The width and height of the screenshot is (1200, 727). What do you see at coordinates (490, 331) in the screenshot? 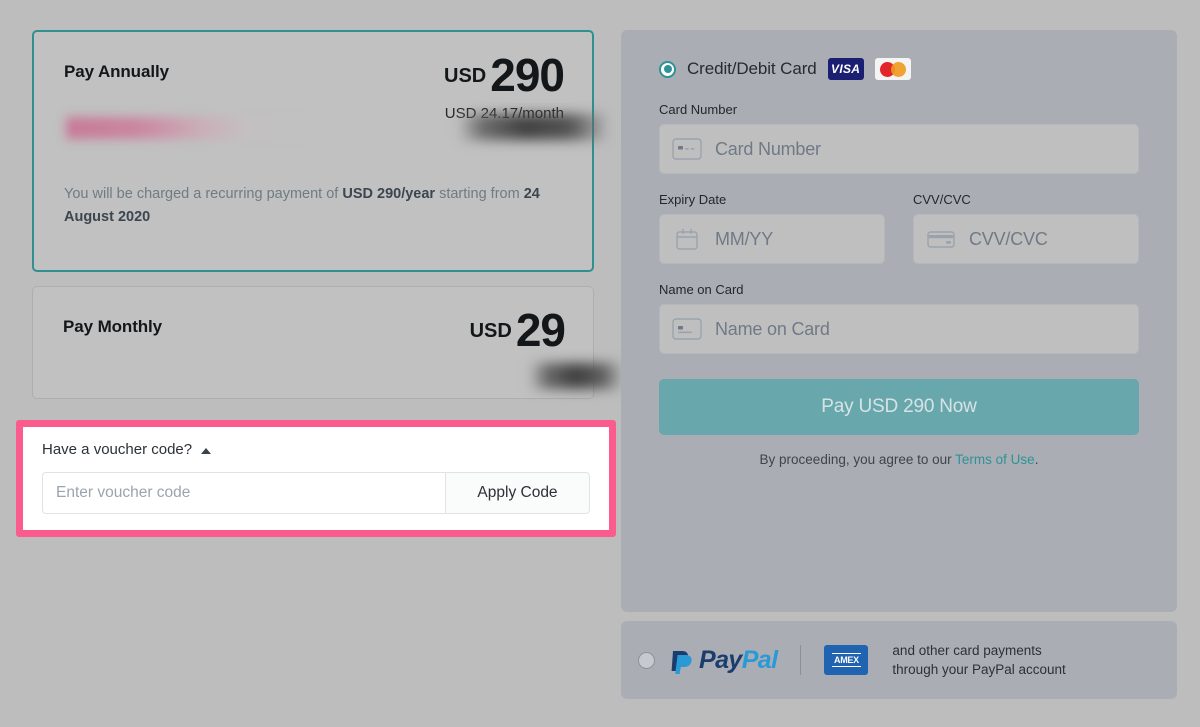
I see `plan-monthly-currency: USD` at bounding box center [490, 331].